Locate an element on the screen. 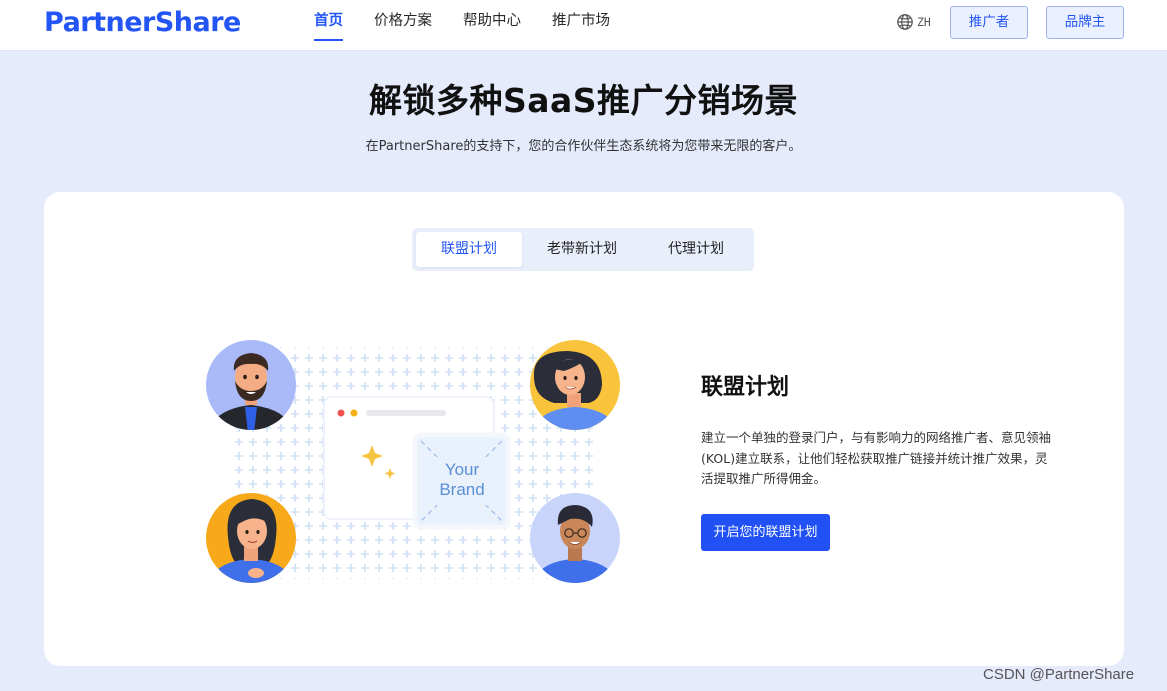 The width and height of the screenshot is (1167, 691). hero-subtitle: 在PartnerShare的支持下，您的合作伙伴生态系统将为您带来无限的客户。 is located at coordinates (583, 146).